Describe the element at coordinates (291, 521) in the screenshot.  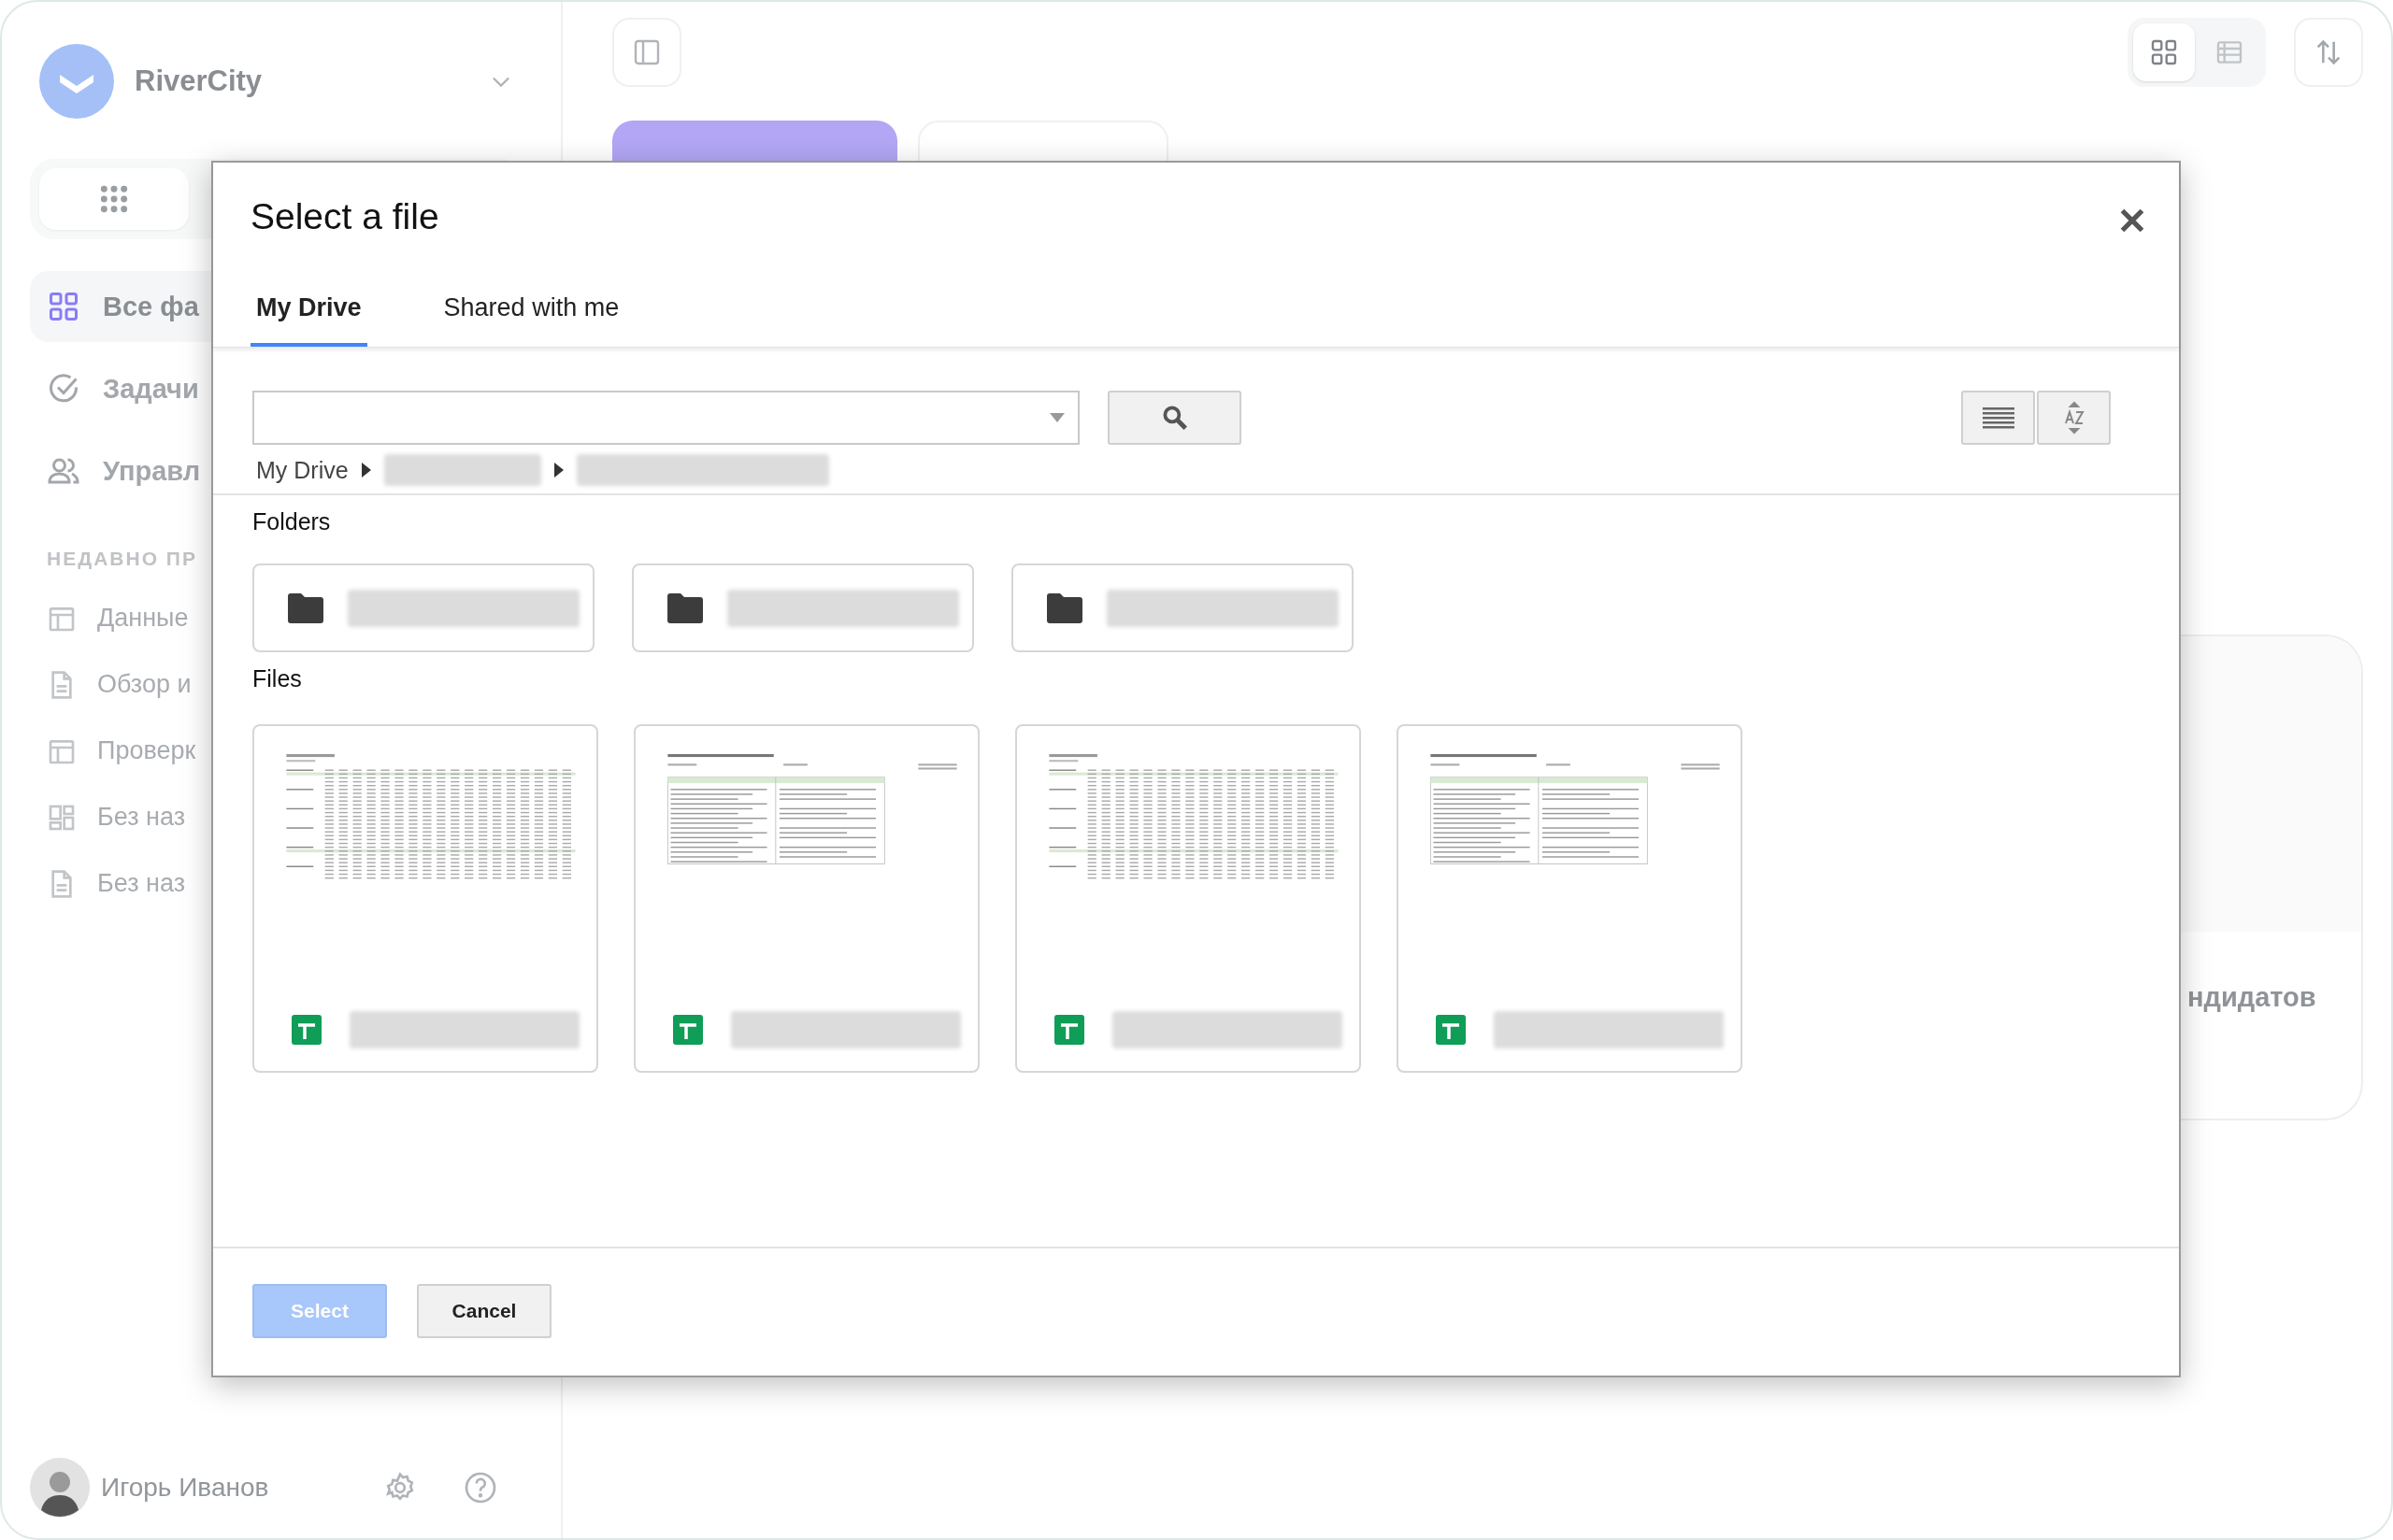
I see `section-heading: Folders` at that location.